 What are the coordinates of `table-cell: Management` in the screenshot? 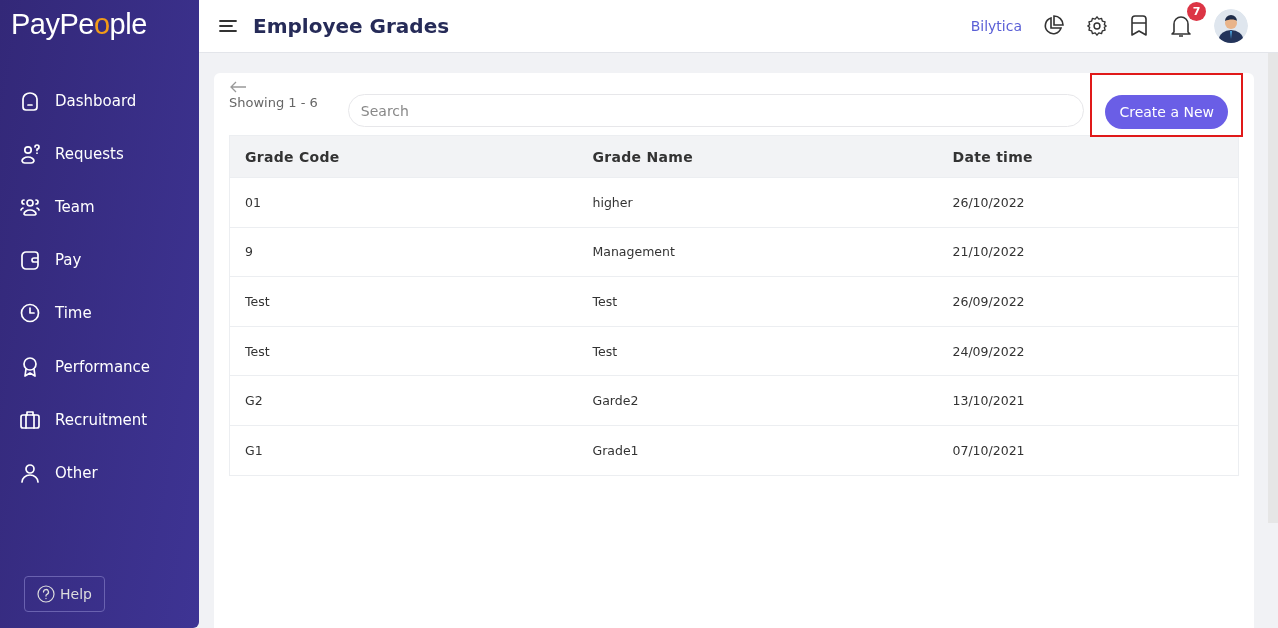 It's located at (757, 252).